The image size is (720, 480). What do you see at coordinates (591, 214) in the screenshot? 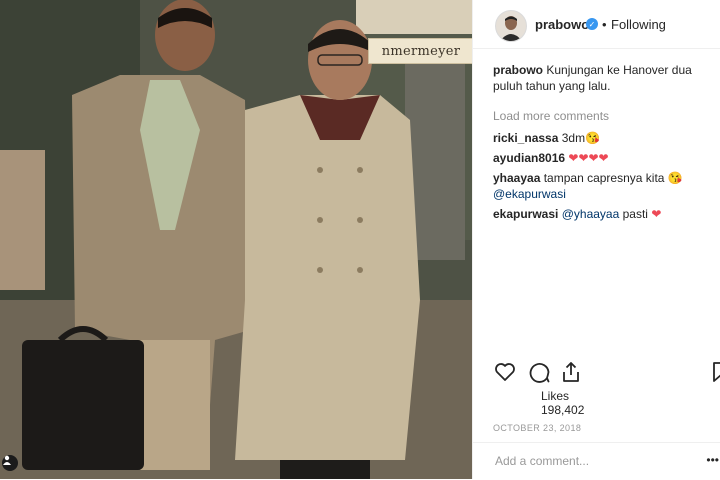
I see `comment-mention: @yhaayaa` at bounding box center [591, 214].